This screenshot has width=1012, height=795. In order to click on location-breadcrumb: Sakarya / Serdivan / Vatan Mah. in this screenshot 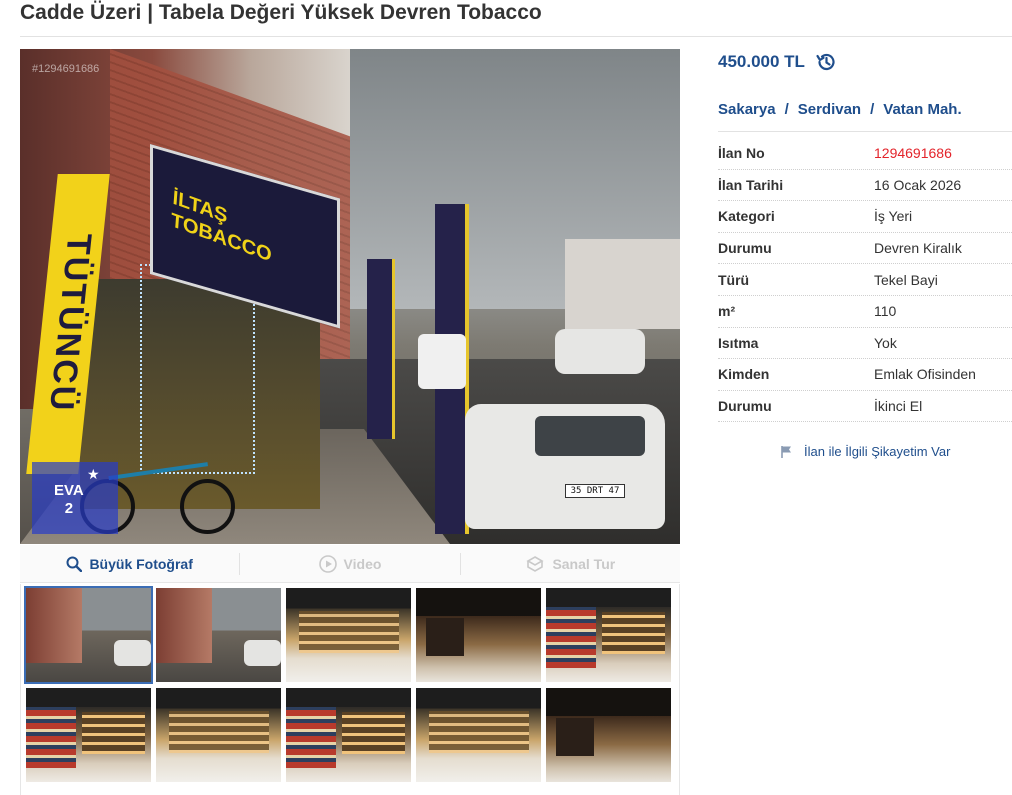, I will do `click(840, 109)`.